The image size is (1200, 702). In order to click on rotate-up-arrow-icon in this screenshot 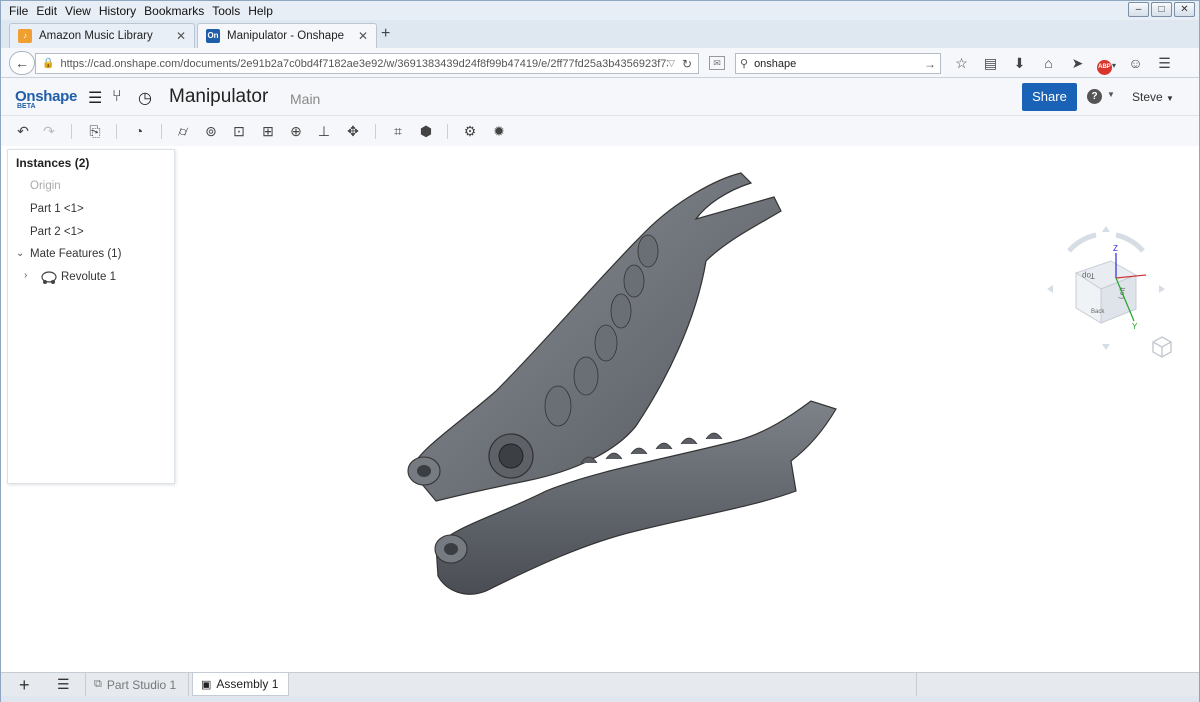, I will do `click(1106, 229)`.